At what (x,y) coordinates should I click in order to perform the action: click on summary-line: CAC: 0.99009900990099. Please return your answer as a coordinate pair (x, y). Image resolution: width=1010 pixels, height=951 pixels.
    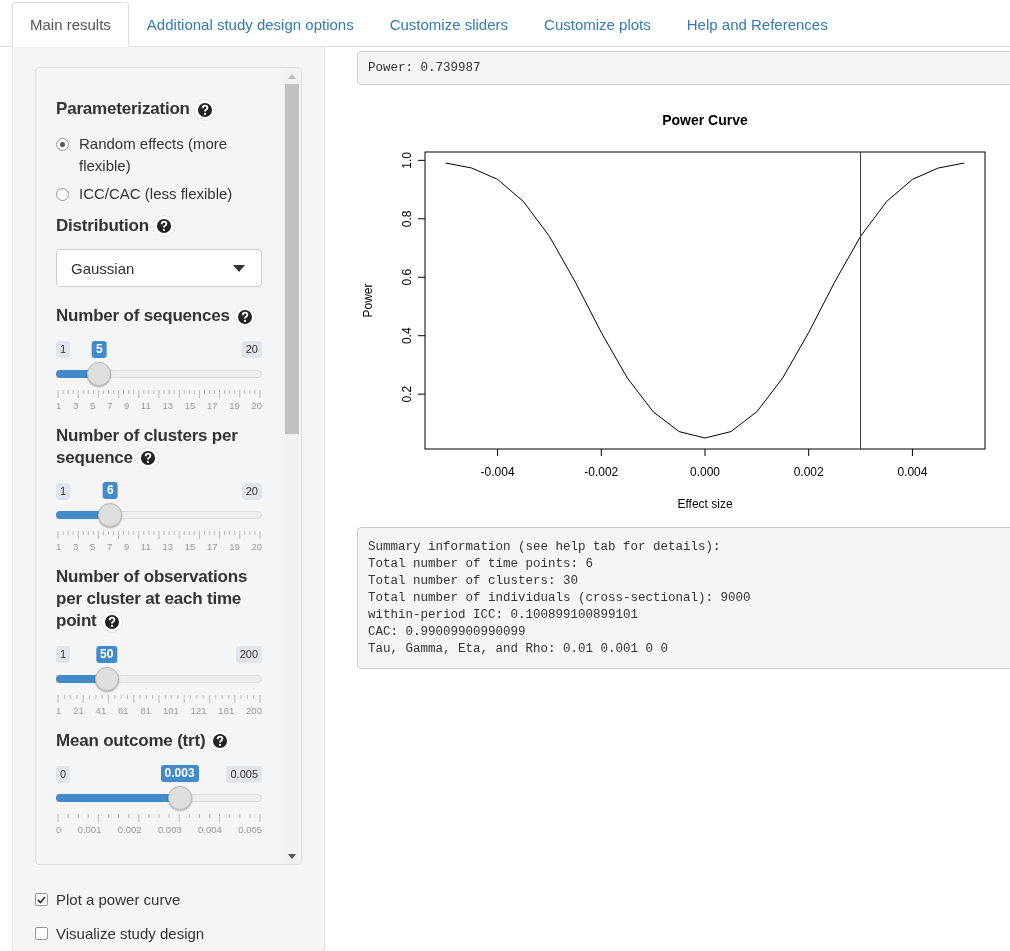
    Looking at the image, I should click on (447, 632).